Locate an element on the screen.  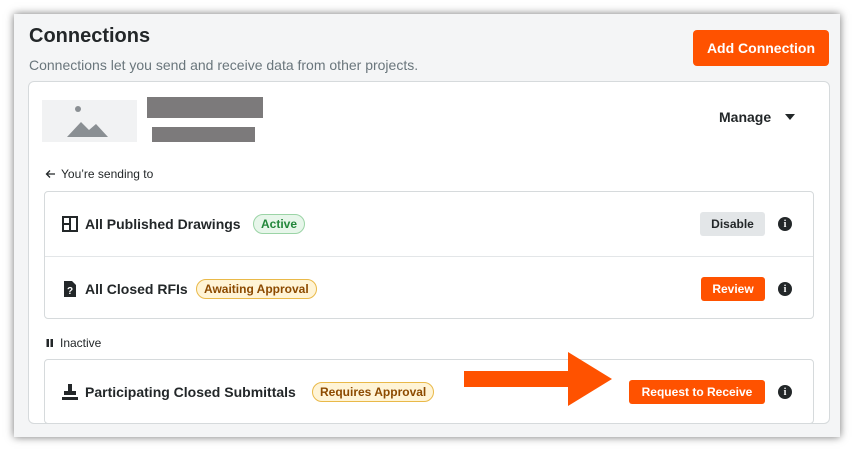
add-connection-button: Add Connection is located at coordinates (761, 48).